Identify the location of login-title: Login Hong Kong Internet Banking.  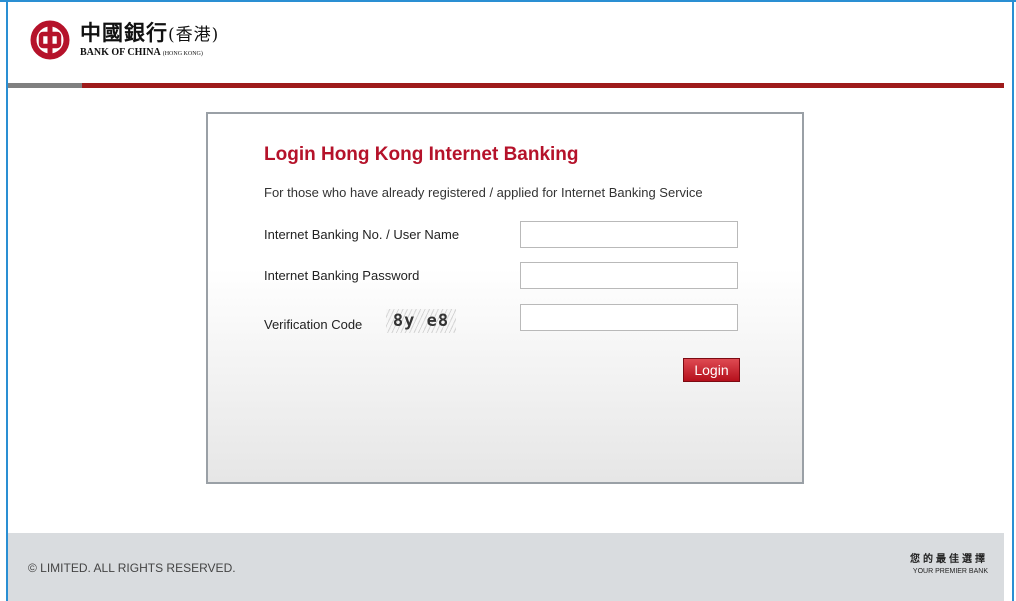
(421, 154).